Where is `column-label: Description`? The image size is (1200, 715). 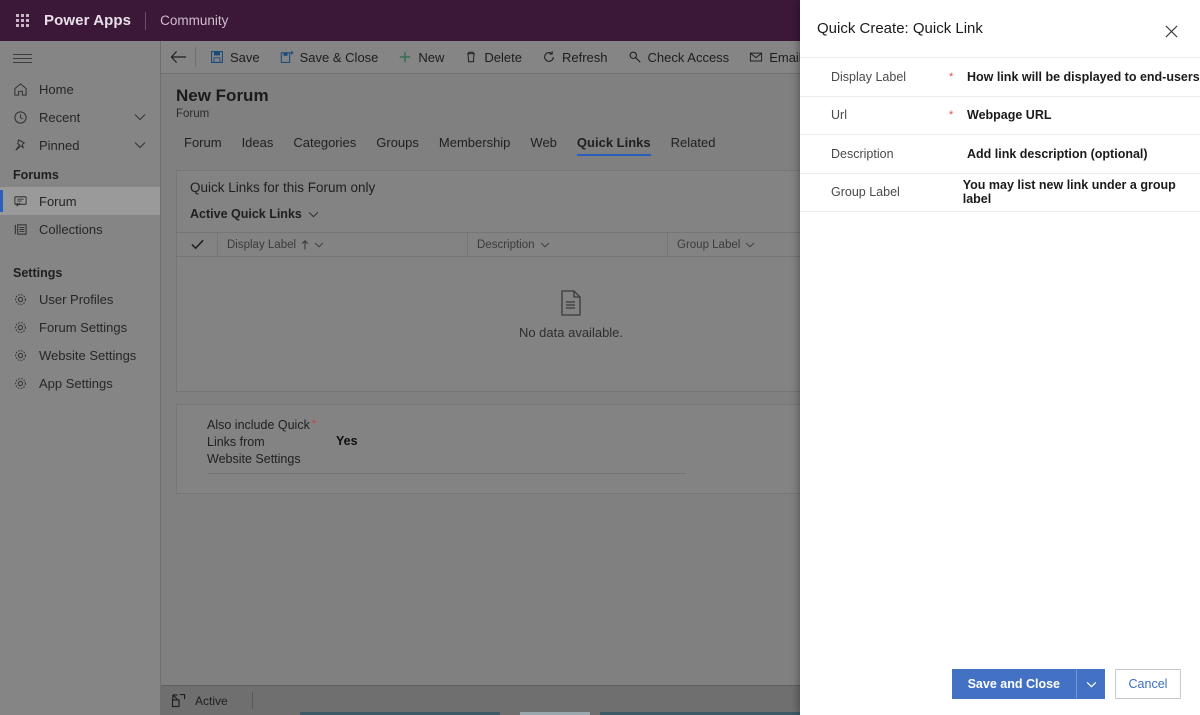
column-label: Description is located at coordinates (506, 244).